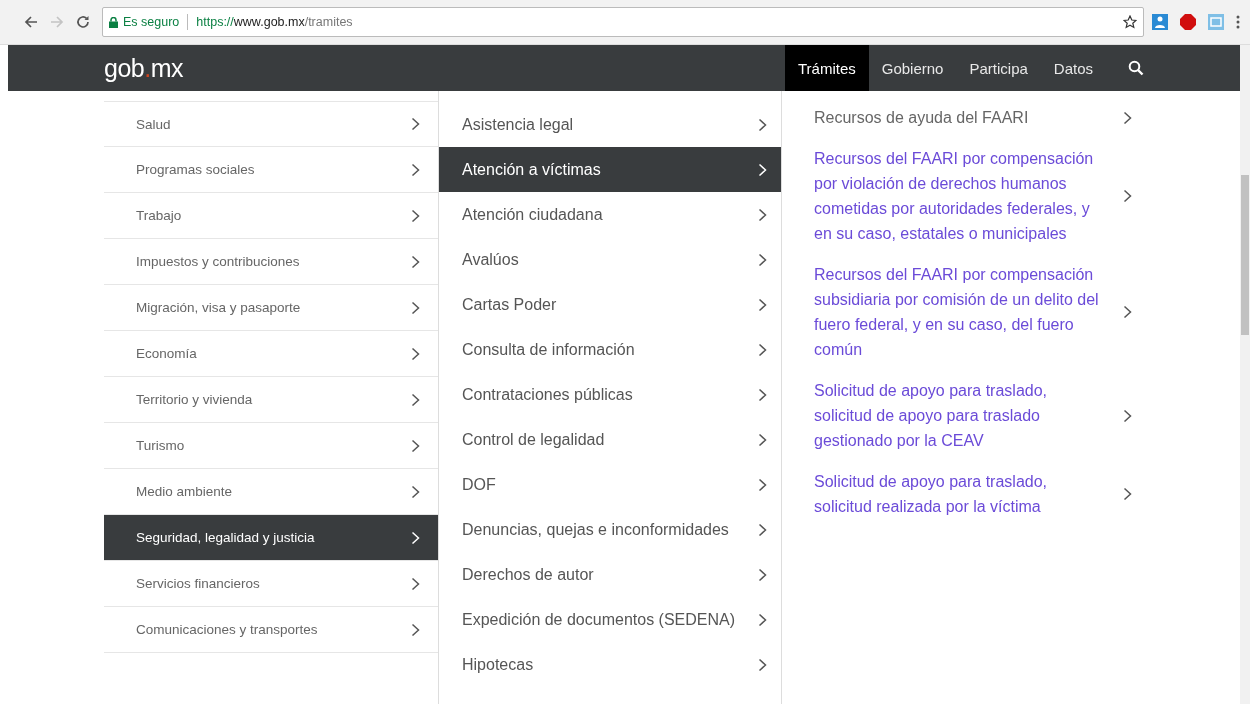 This screenshot has width=1250, height=704. I want to click on nav-tab: Trámites, so click(826, 68).